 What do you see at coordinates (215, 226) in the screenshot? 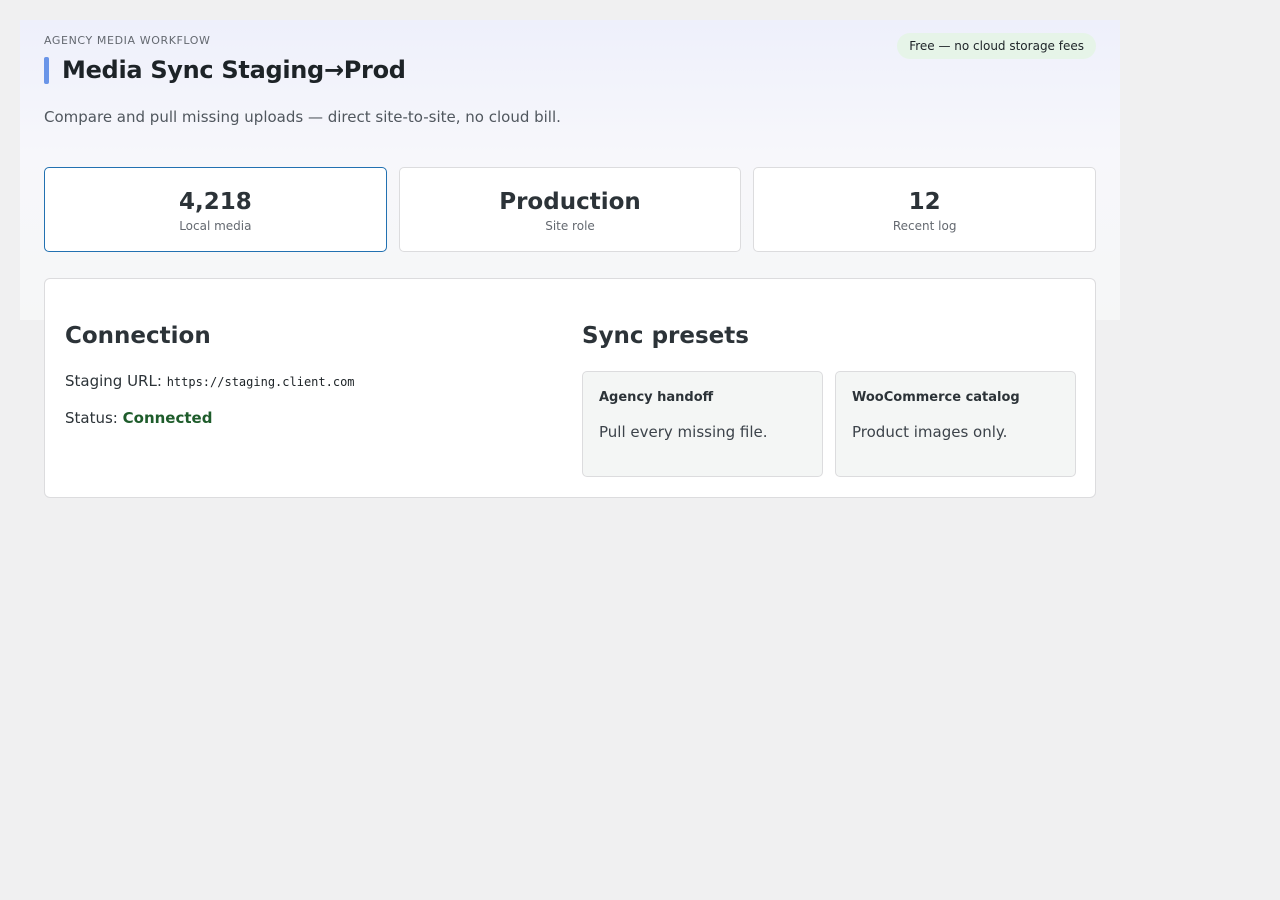
I see `stat-label: Local media` at bounding box center [215, 226].